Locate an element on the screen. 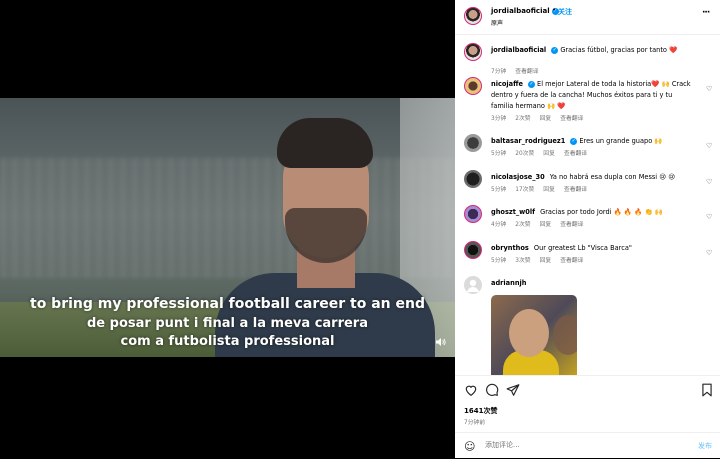  paper-plane-icon is located at coordinates (513, 390).